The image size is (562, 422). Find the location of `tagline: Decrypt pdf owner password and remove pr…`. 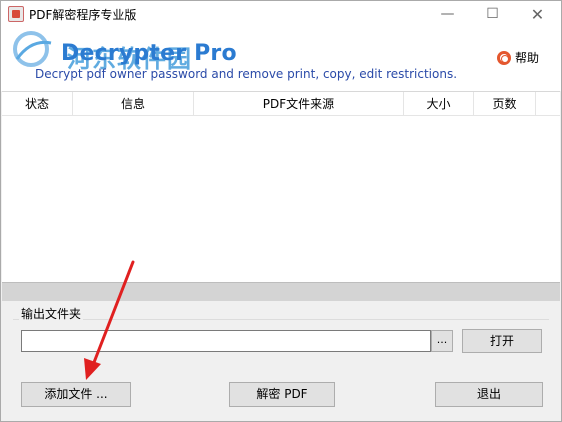

tagline: Decrypt pdf owner password and remove pr… is located at coordinates (246, 74).